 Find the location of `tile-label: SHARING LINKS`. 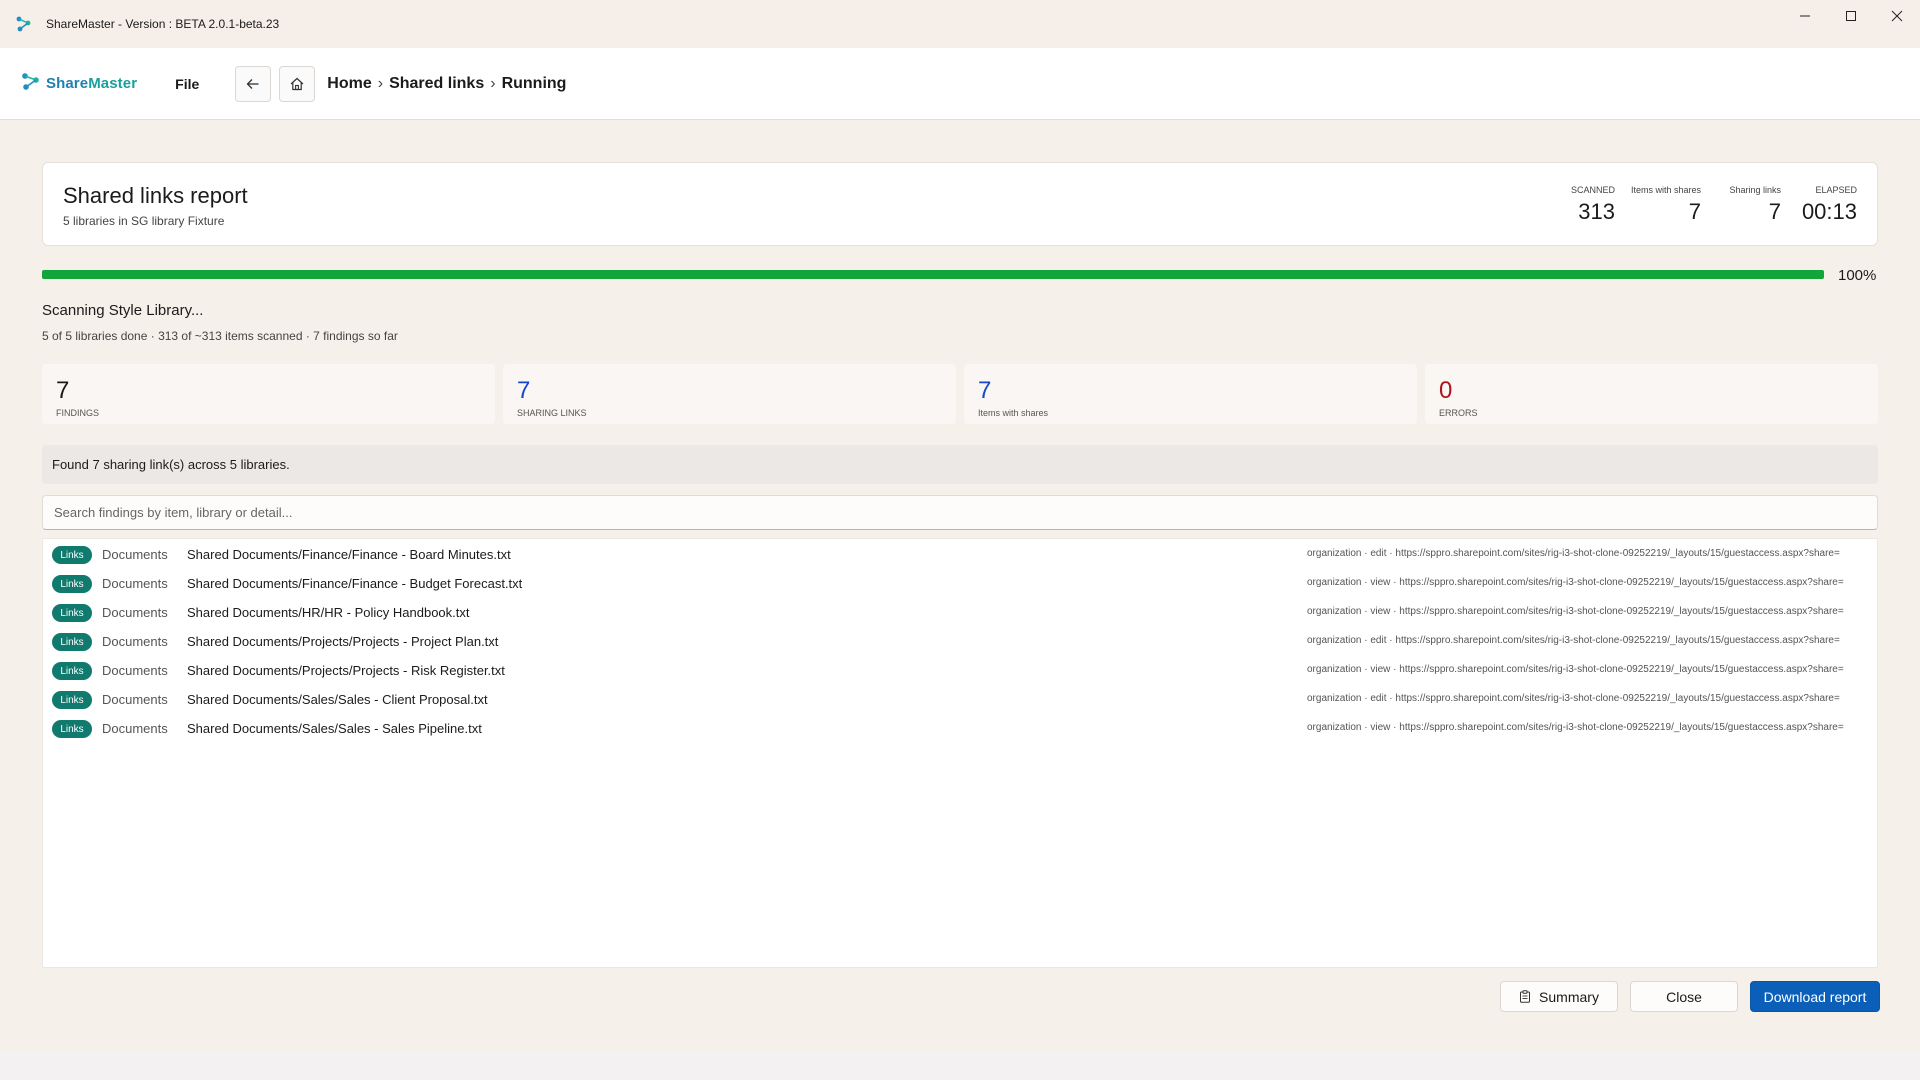

tile-label: SHARING LINKS is located at coordinates (552, 413).